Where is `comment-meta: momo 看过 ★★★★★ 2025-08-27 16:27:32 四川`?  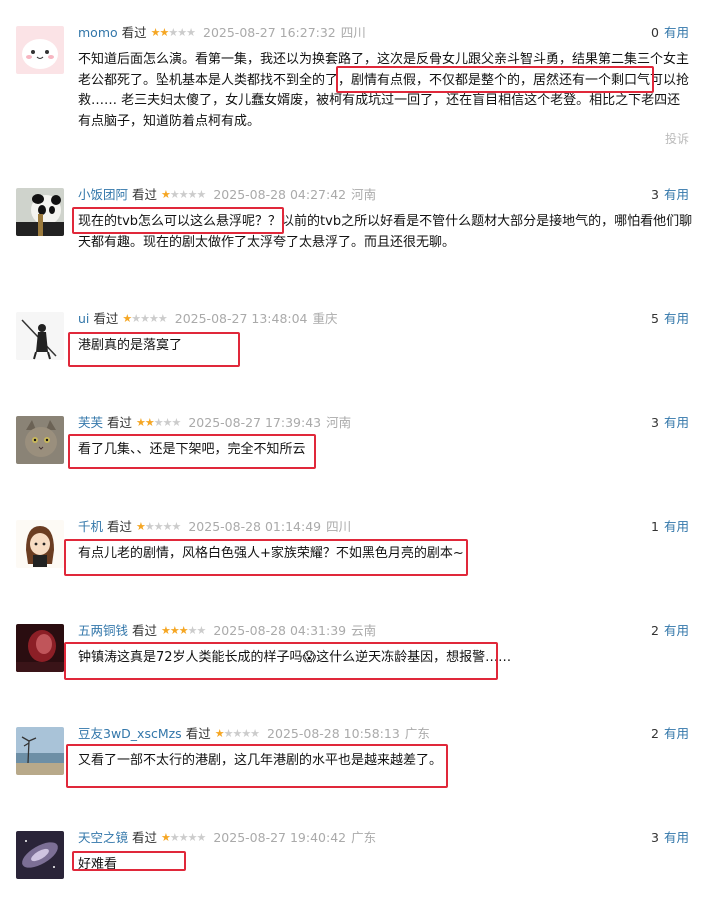
comment-meta: momo 看过 ★★★★★ 2025-08-27 16:27:32 四川 is located at coordinates (222, 33).